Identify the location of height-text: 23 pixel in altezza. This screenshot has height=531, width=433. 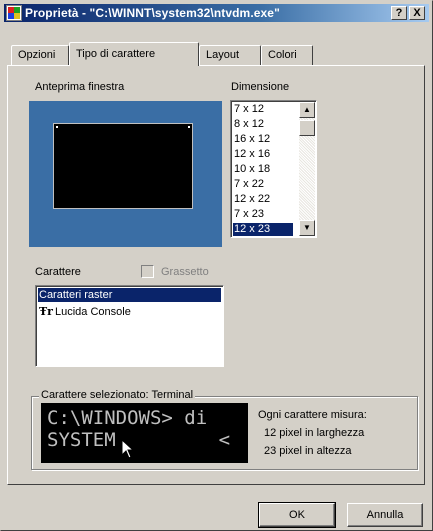
(308, 451).